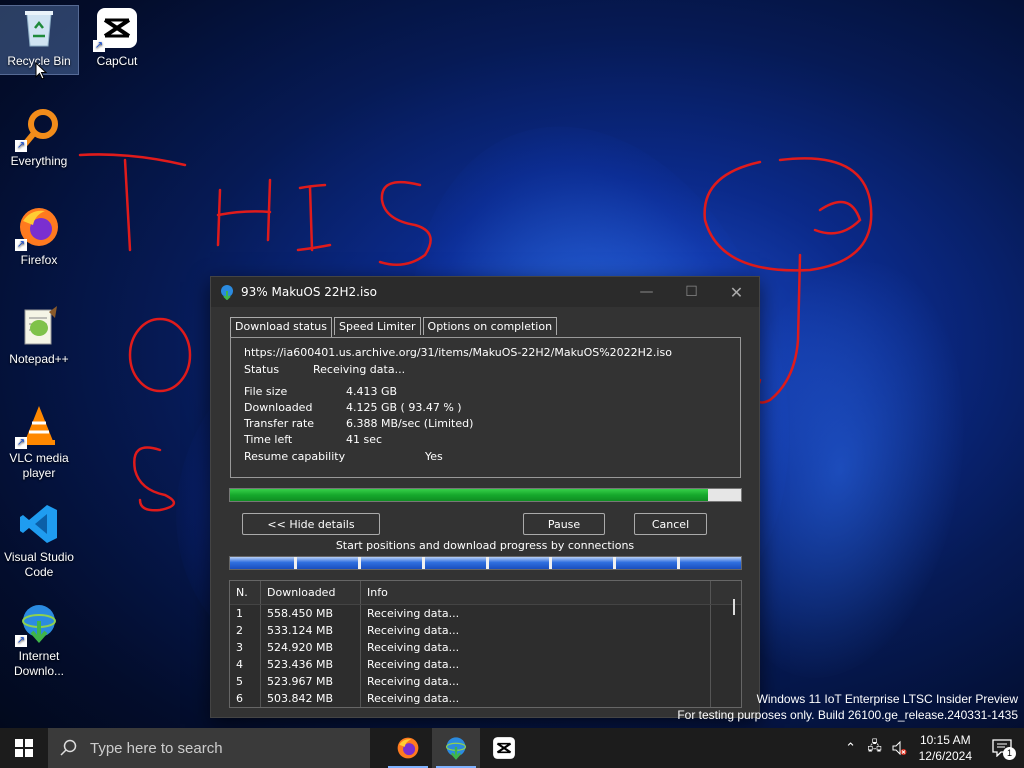 The width and height of the screenshot is (1024, 768). Describe the element at coordinates (311, 664) in the screenshot. I see `connection-downloaded: 523.436 MB` at that location.